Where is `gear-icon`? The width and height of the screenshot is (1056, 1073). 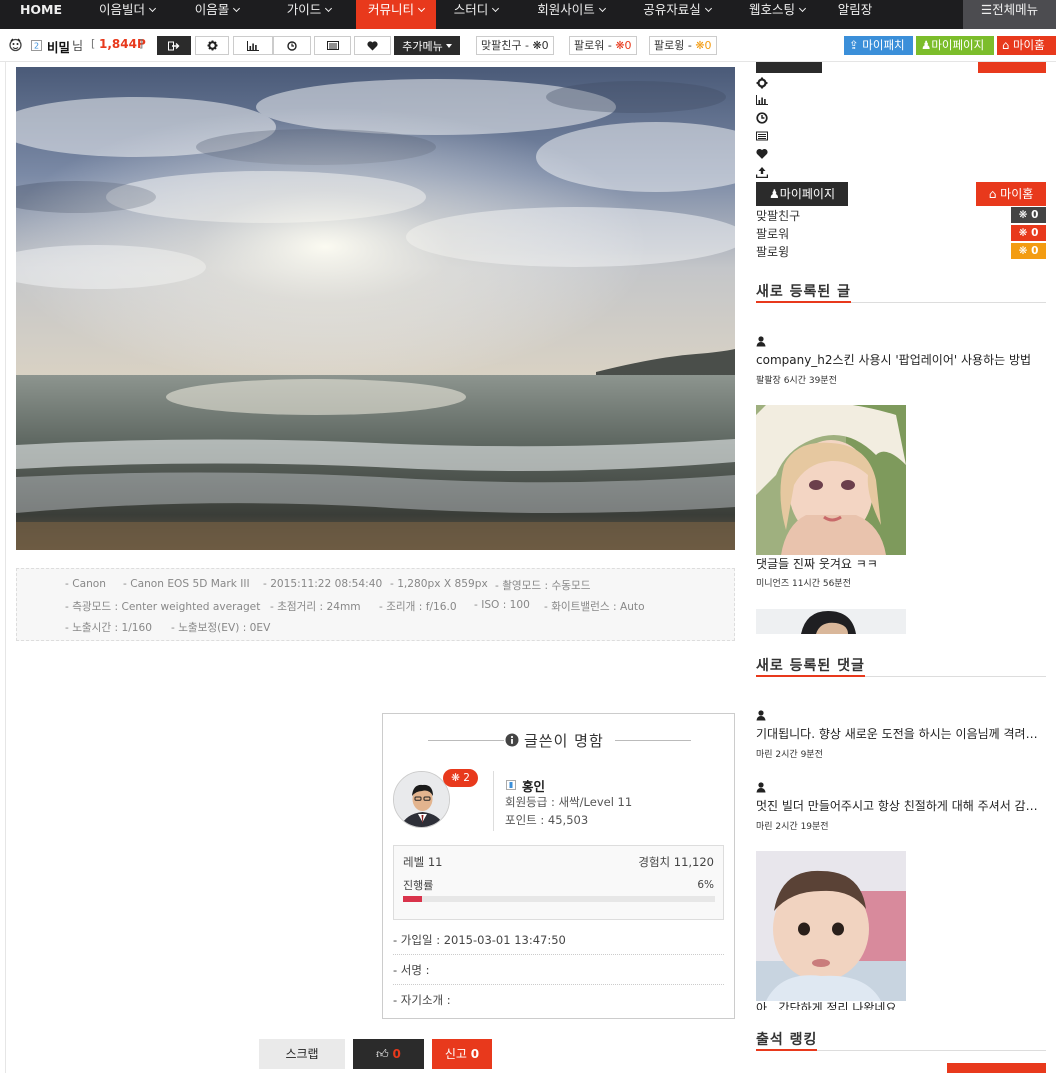 gear-icon is located at coordinates (762, 83).